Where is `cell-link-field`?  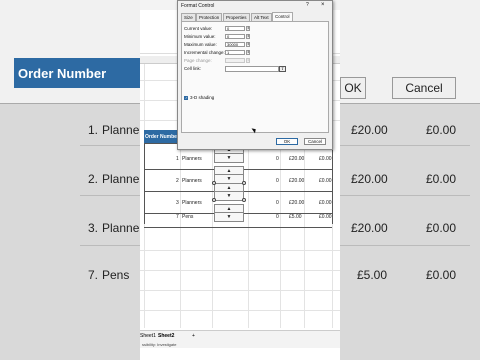 cell-link-field is located at coordinates (252, 69).